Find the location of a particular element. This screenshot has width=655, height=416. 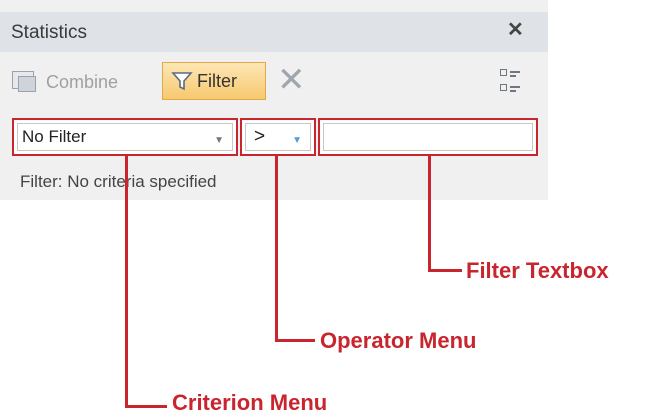

callout-operator-menu: Operator Menu is located at coordinates (398, 340).